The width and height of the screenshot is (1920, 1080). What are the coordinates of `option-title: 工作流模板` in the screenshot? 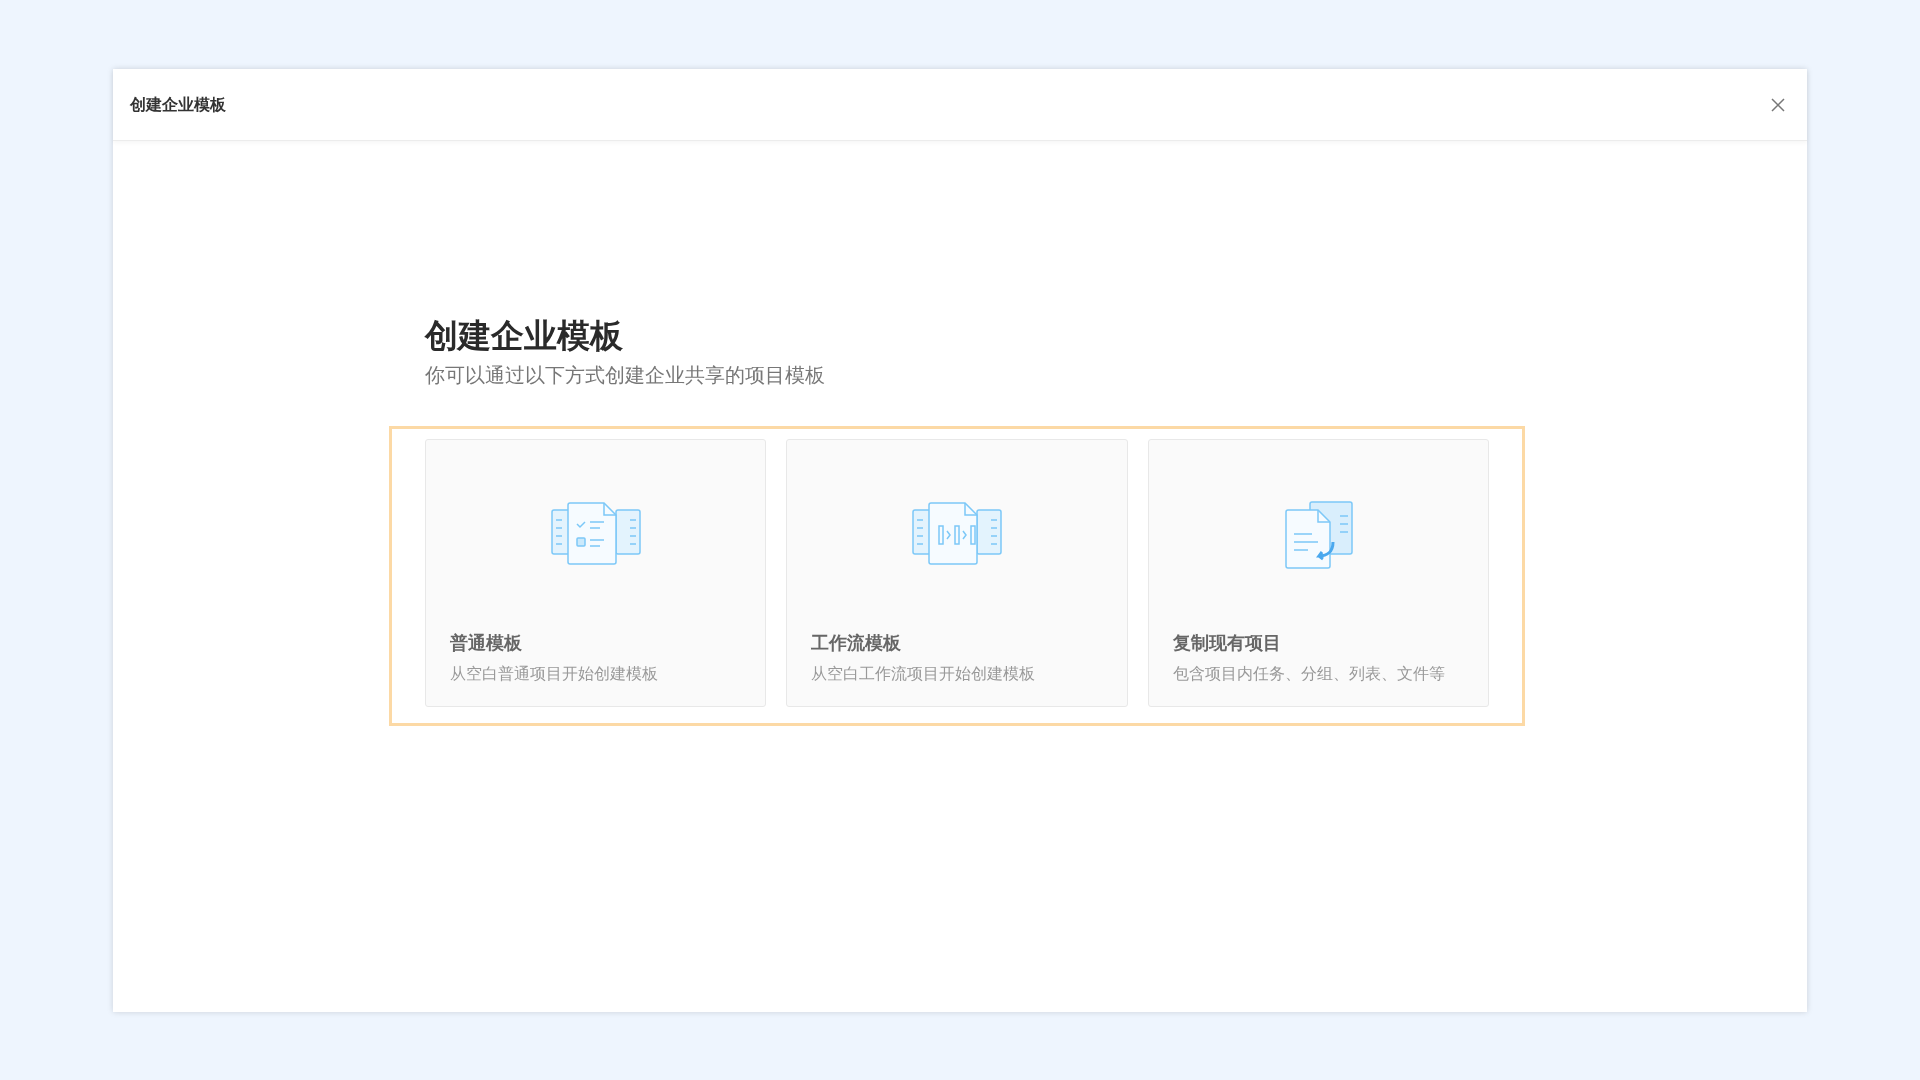 It's located at (857, 642).